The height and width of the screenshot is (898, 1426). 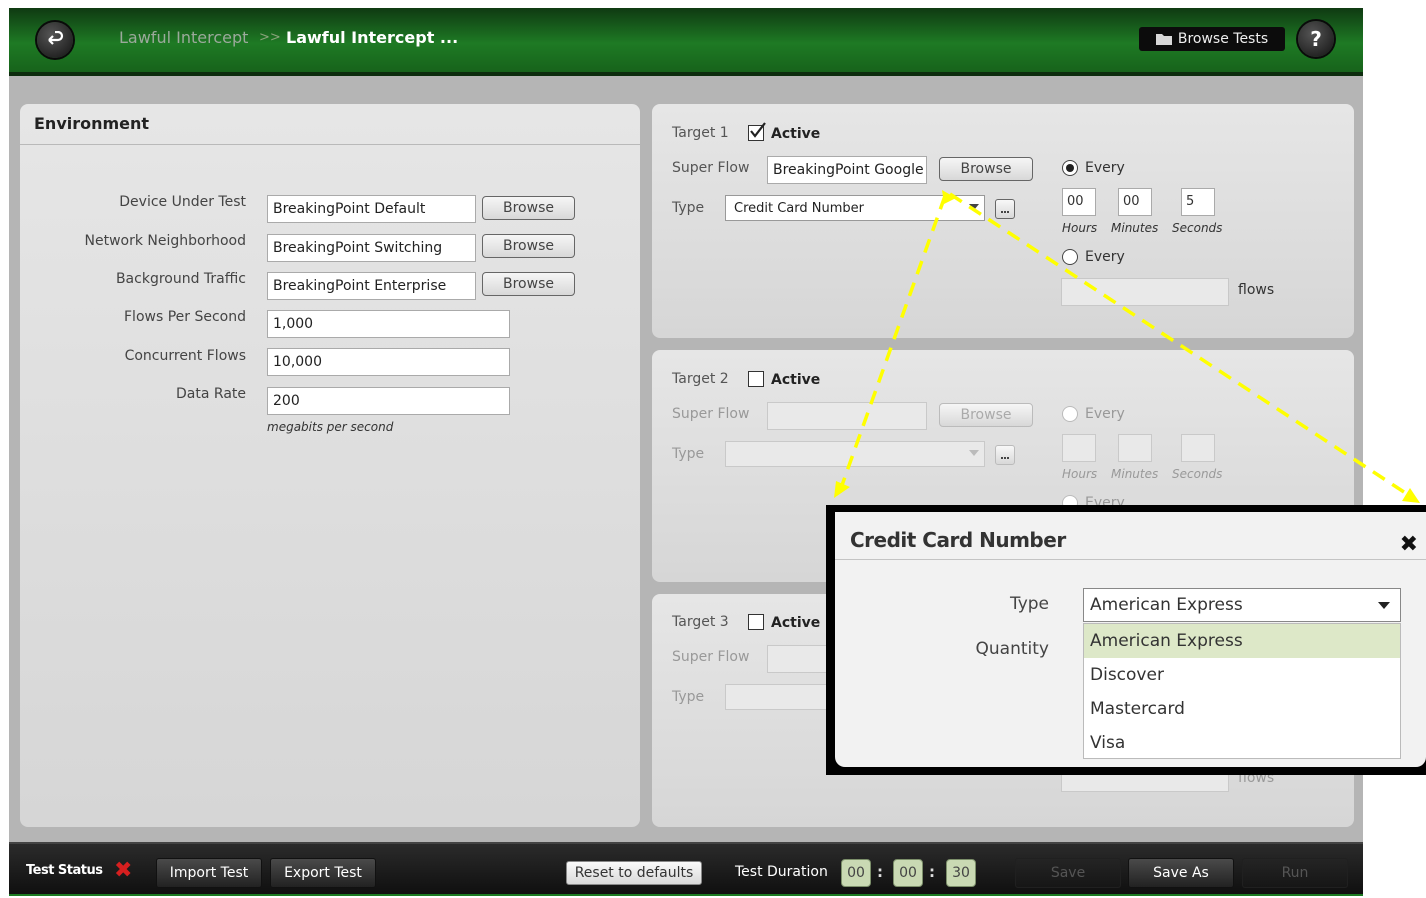 What do you see at coordinates (949, 197) in the screenshot?
I see `arrowhead-origin` at bounding box center [949, 197].